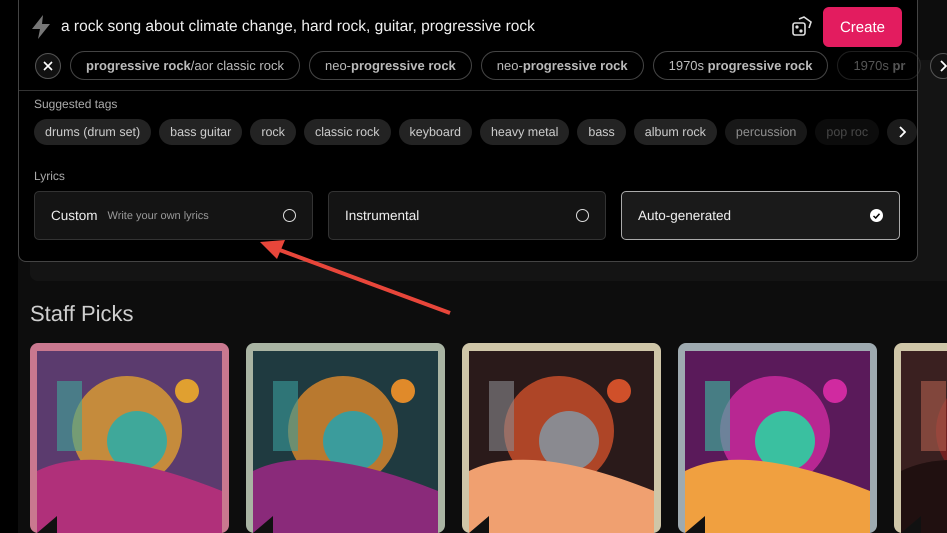 The width and height of the screenshot is (947, 533). I want to click on lyrics-option: Custom Write your own lyrics, so click(173, 215).